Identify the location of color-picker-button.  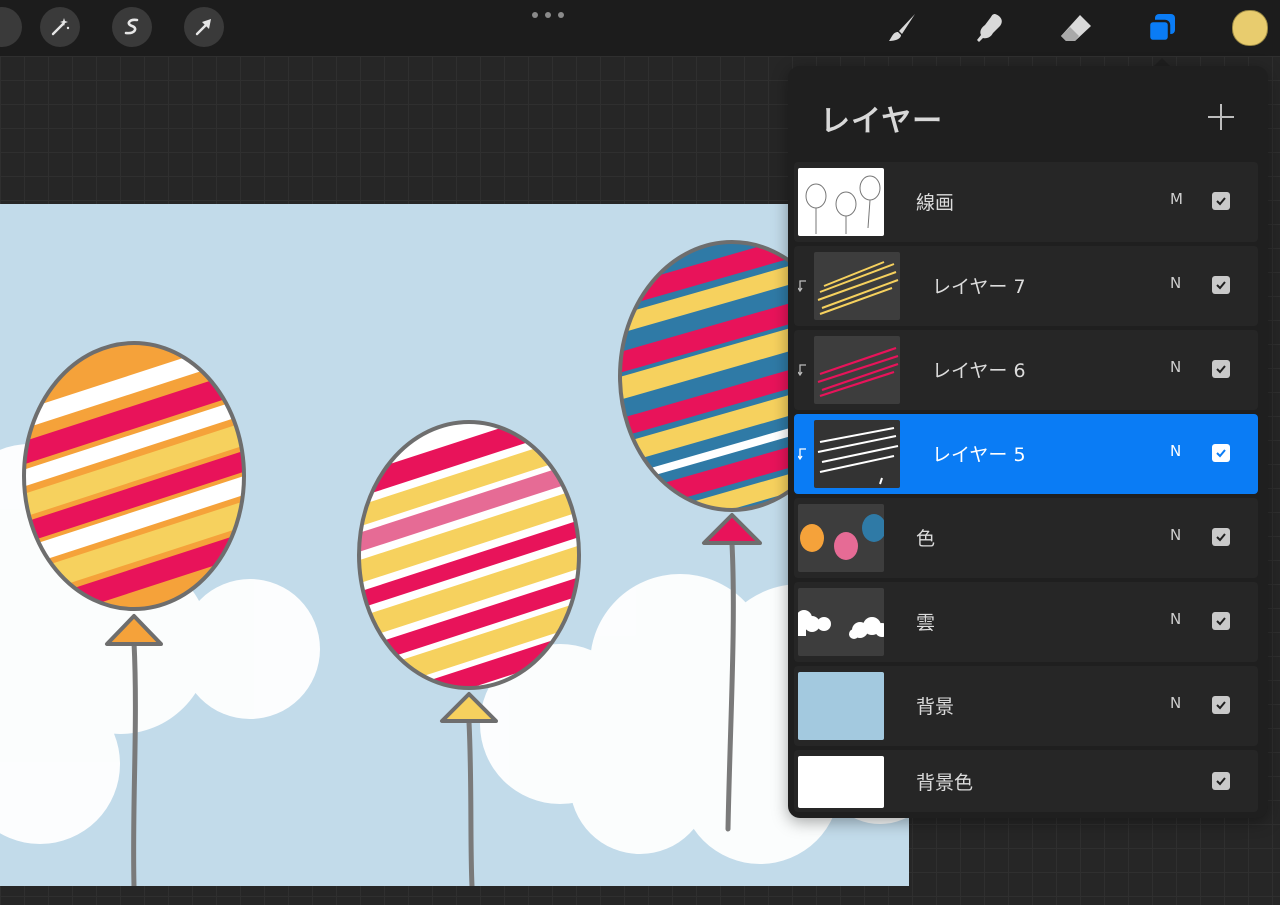
(1250, 28).